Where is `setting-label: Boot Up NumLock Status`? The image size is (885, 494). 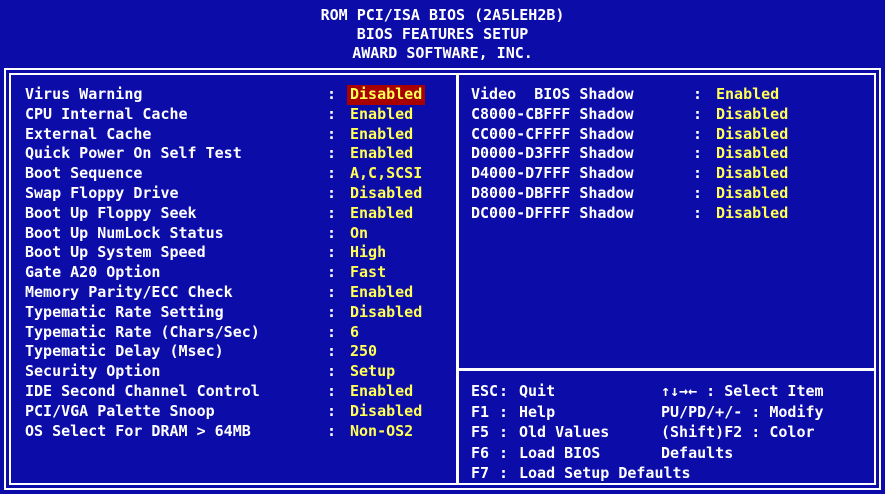
setting-label: Boot Up NumLock Status is located at coordinates (124, 232).